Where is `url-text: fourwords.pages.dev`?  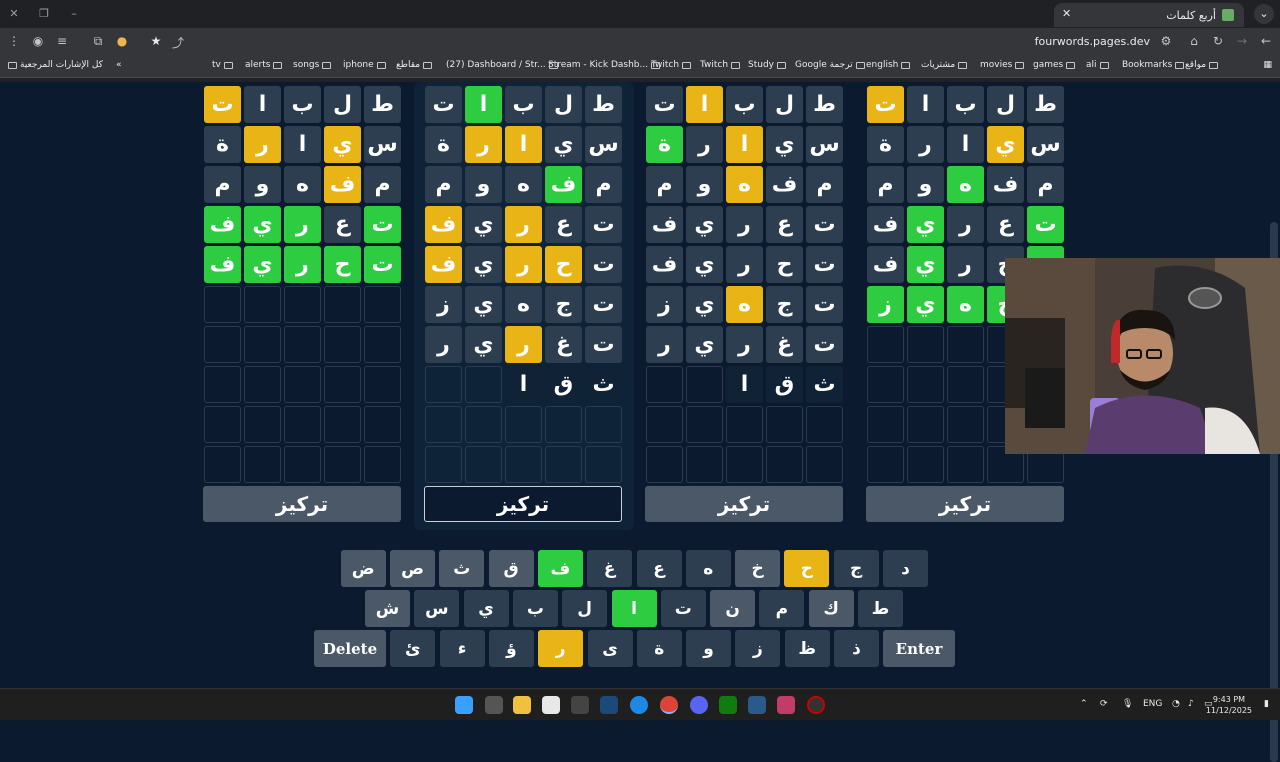 url-text: fourwords.pages.dev is located at coordinates (1092, 41).